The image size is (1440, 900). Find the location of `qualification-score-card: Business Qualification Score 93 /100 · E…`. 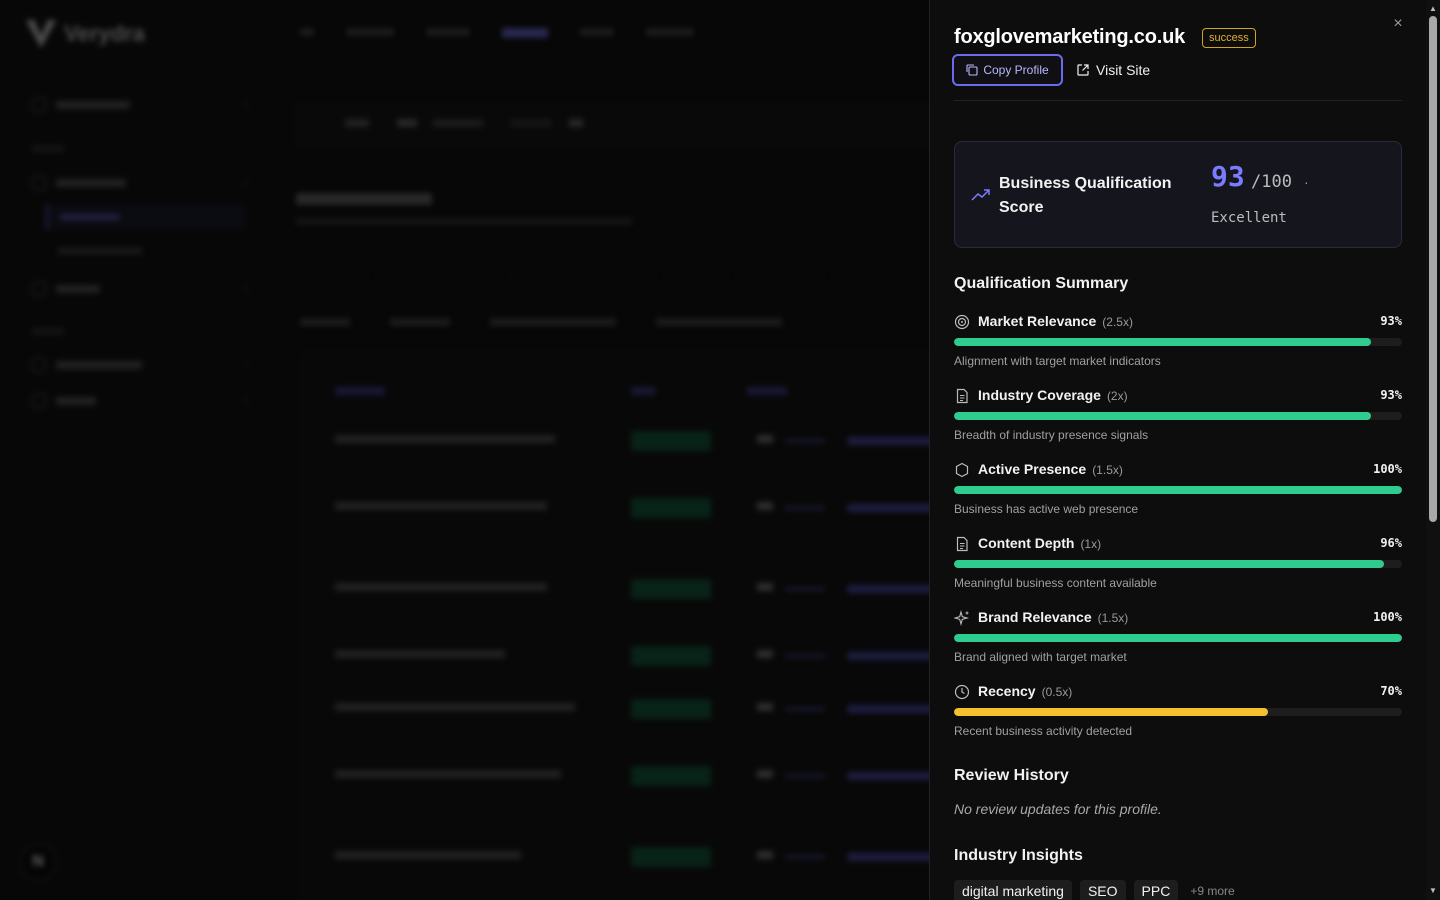

qualification-score-card: Business Qualification Score 93 /100 · E… is located at coordinates (1178, 194).